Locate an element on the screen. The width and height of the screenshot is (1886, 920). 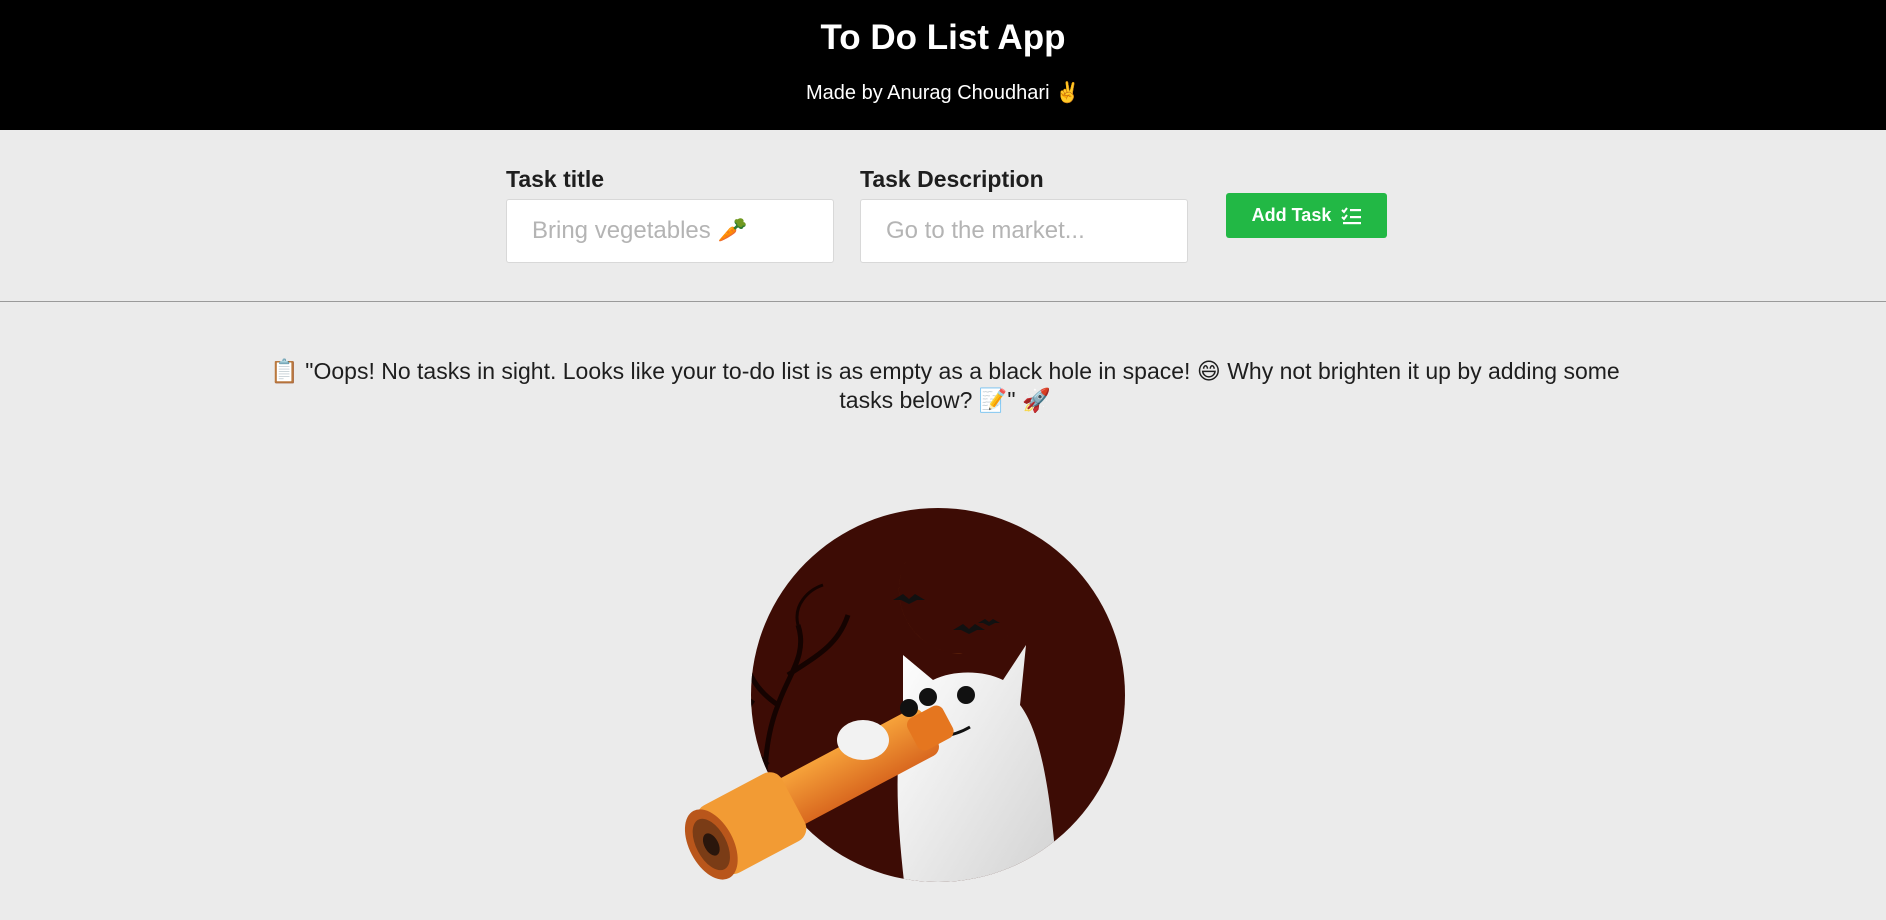
ghost-telescope-illustration is located at coordinates (893, 710).